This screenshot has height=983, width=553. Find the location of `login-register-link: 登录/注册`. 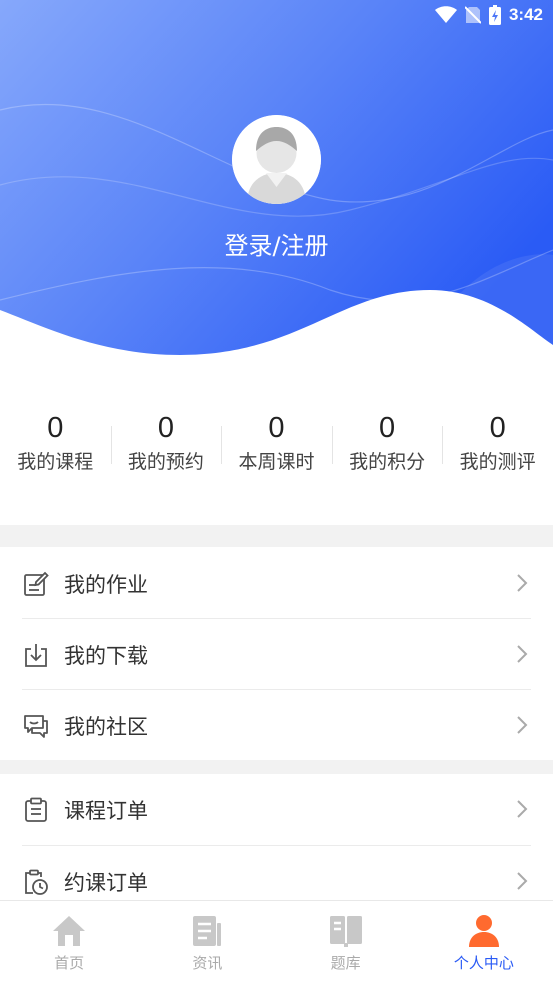

login-register-link: 登录/注册 is located at coordinates (276, 243).